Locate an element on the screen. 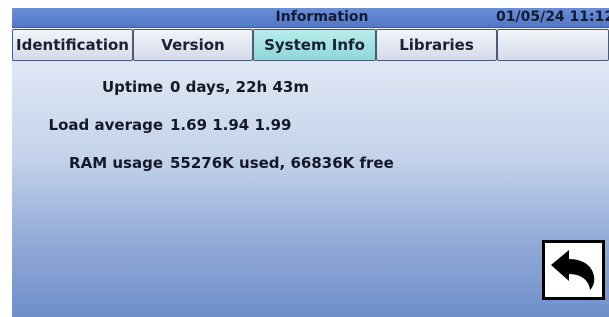 The width and height of the screenshot is (609, 317). date-time: 01/05/24 11:12 is located at coordinates (552, 17).